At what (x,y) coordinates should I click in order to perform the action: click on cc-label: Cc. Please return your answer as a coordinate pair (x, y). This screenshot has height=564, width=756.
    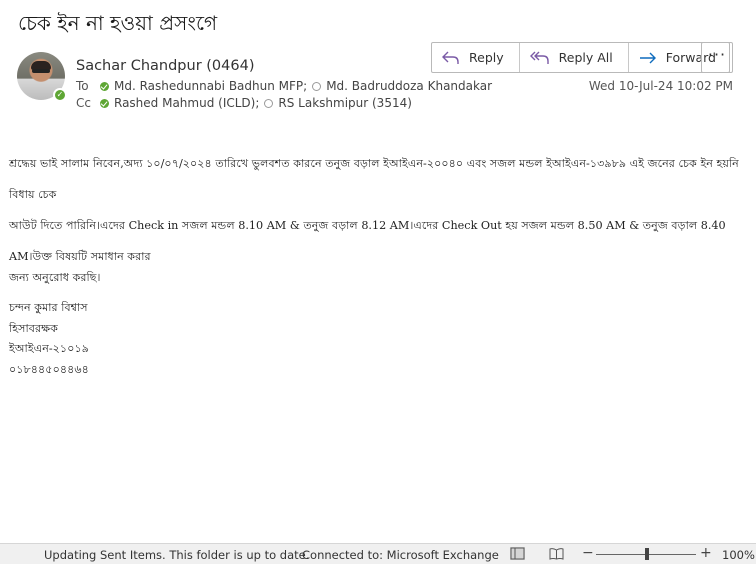
    Looking at the image, I should click on (83, 103).